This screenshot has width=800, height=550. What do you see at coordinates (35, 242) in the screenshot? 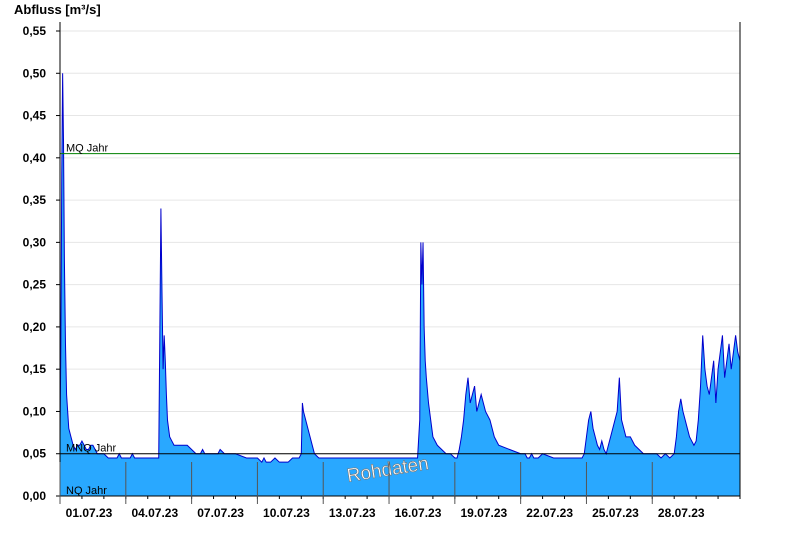
I see `y-tick-label: 0,30` at bounding box center [35, 242].